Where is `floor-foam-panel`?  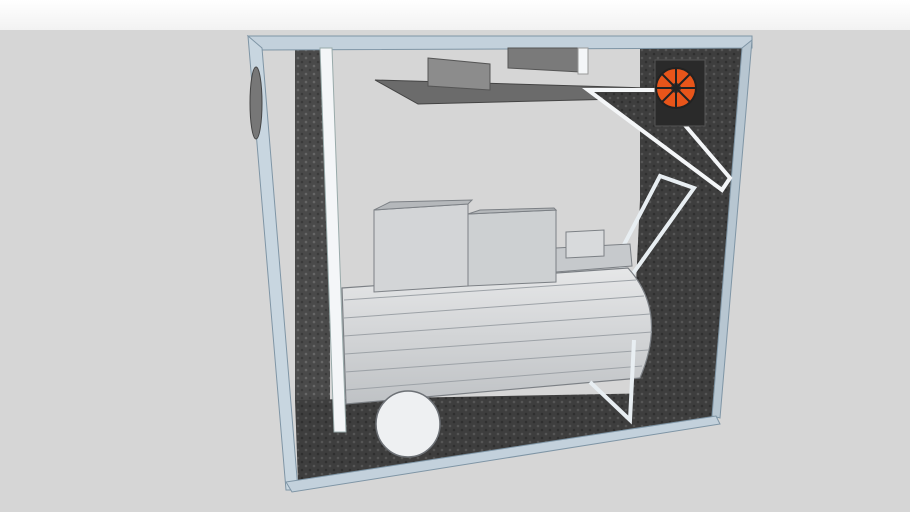
floor-foam-panel is located at coordinates (505, 437).